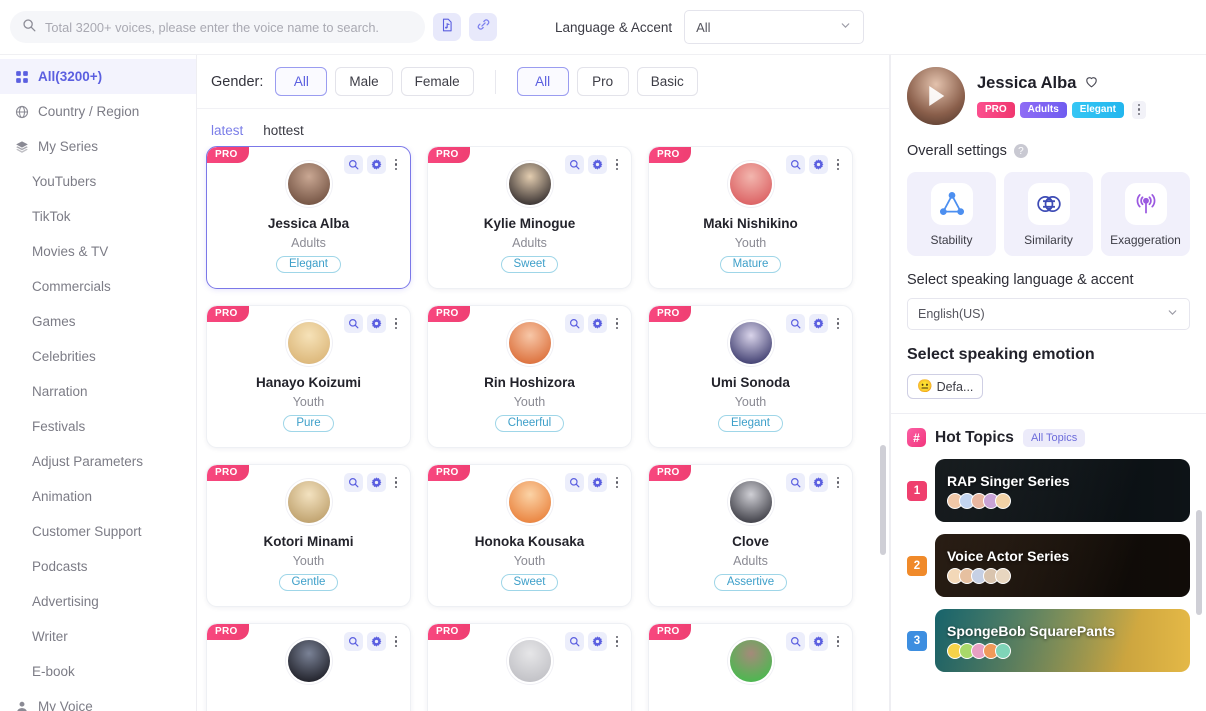  Describe the element at coordinates (98, 461) in the screenshot. I see `sidebar-item-adjust-parameters: Adjust Parameters` at that location.